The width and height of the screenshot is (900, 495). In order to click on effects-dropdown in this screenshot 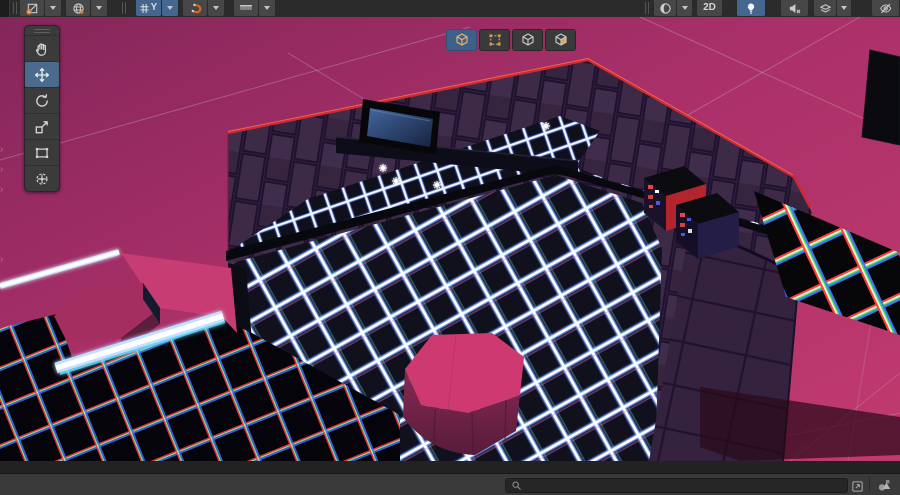, I will do `click(844, 8)`.